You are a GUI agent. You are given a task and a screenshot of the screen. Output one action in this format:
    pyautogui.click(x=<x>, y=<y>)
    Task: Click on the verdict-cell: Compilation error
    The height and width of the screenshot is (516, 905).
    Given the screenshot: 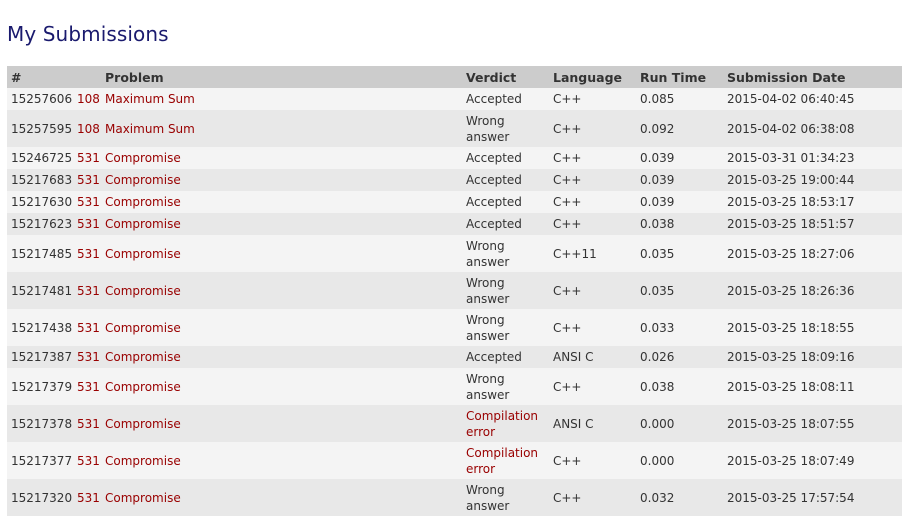 What is the action you would take?
    pyautogui.click(x=505, y=460)
    